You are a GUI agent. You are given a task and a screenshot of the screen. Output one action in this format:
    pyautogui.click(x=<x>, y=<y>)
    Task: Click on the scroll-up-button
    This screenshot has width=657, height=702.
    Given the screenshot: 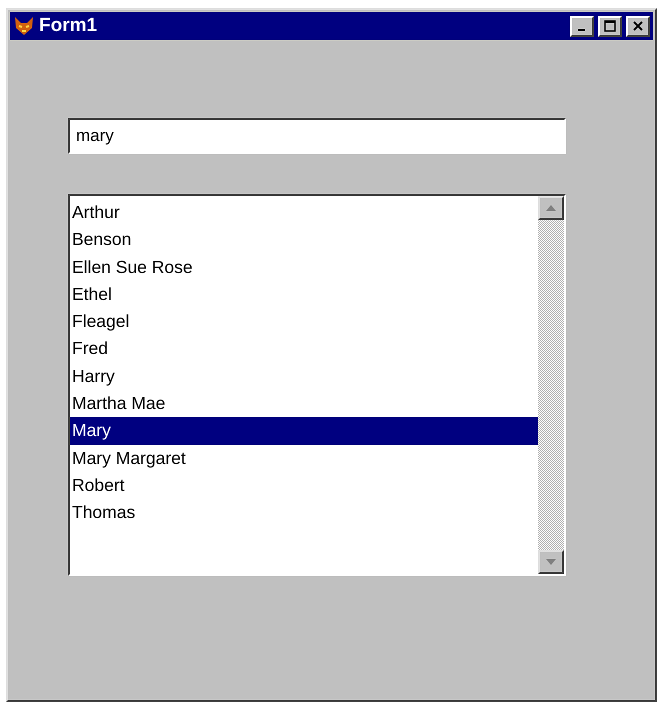 What is the action you would take?
    pyautogui.click(x=551, y=208)
    